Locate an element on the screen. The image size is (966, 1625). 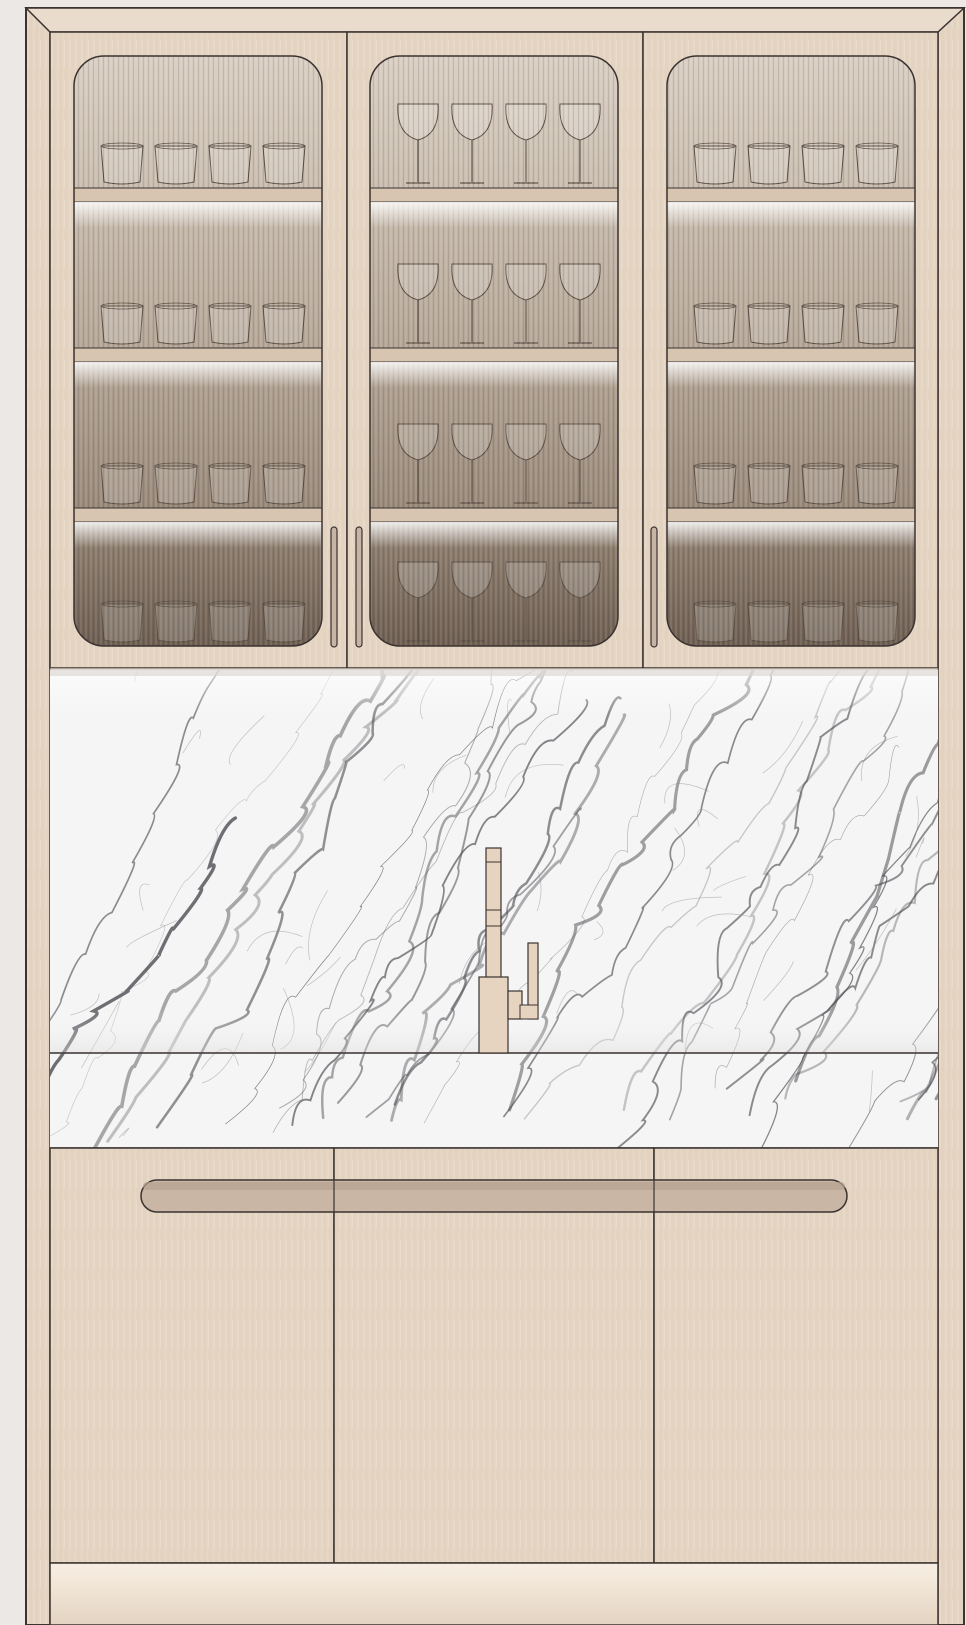
handle-right-door is located at coordinates (654, 587).